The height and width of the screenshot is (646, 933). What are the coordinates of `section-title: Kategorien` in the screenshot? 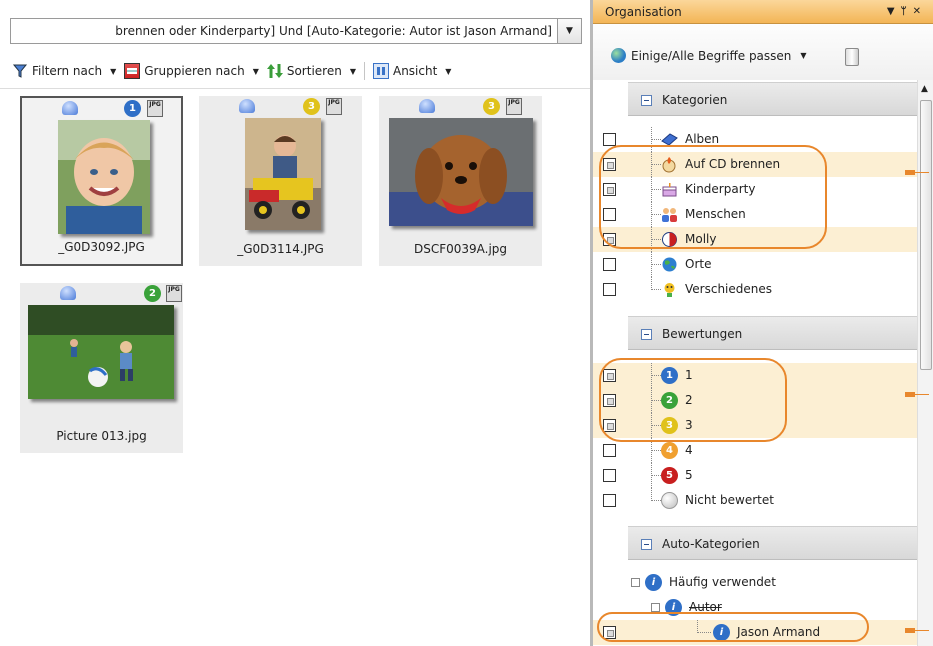 It's located at (695, 100).